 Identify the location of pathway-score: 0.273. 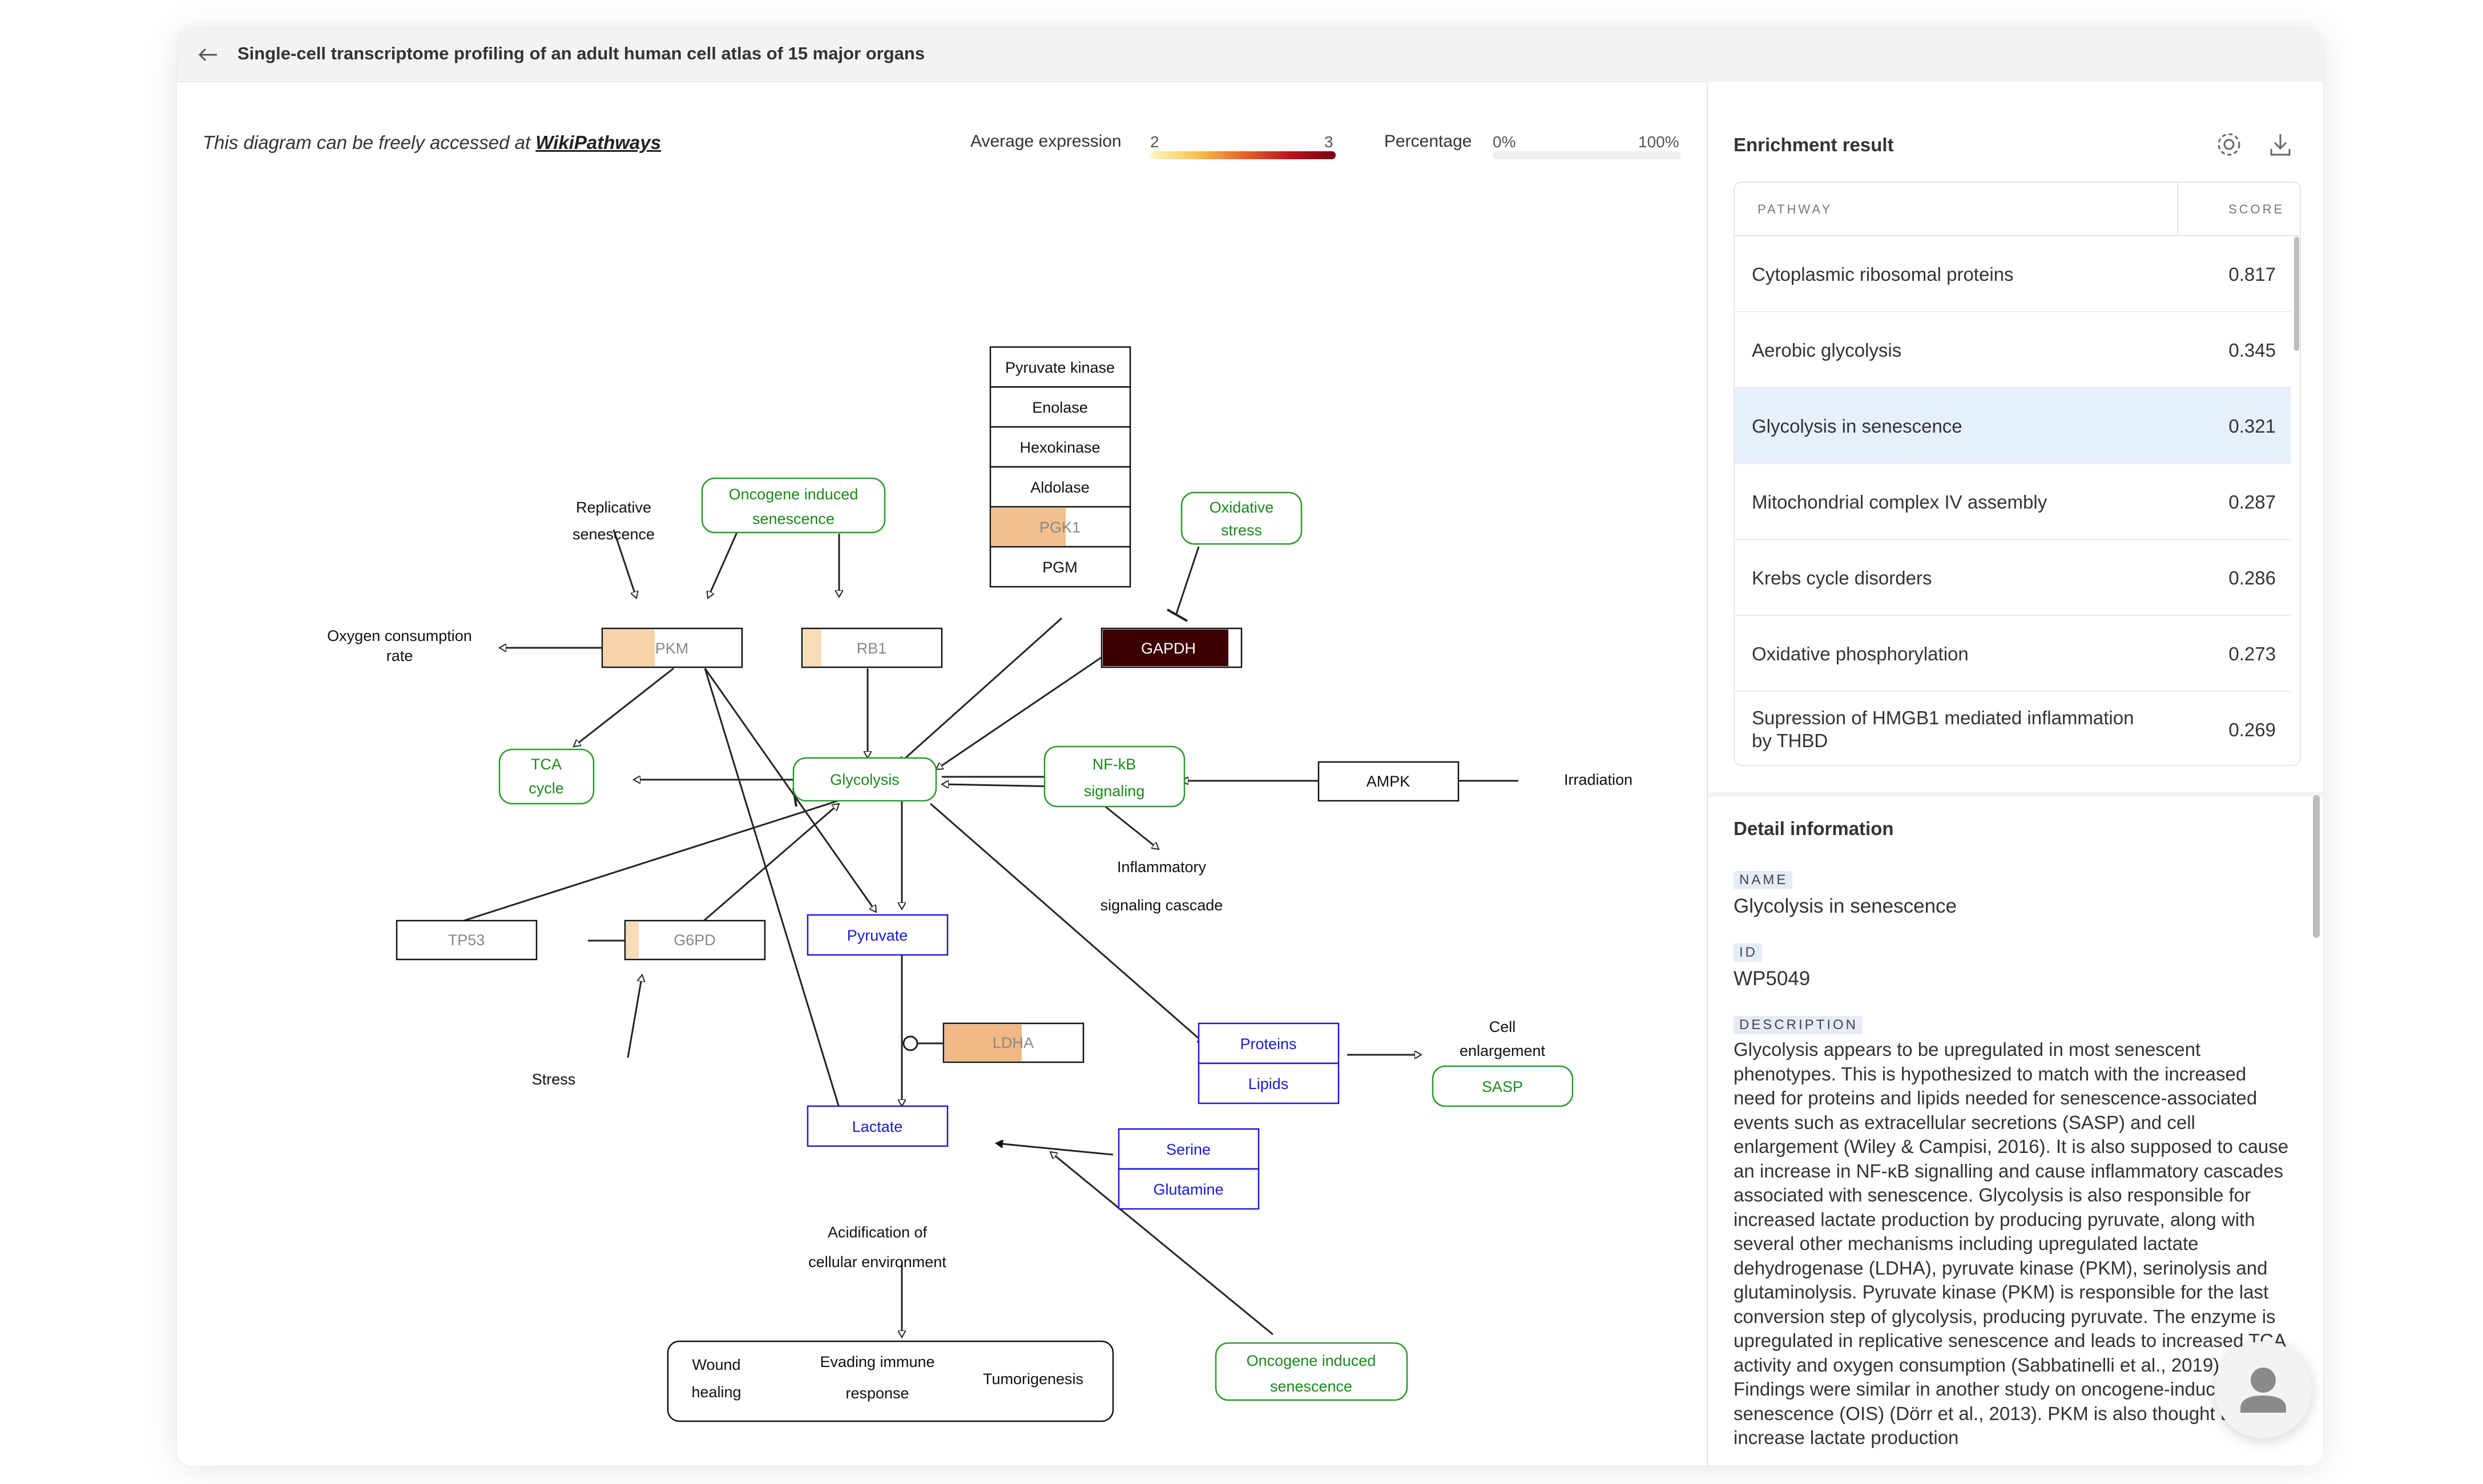
(2252, 653).